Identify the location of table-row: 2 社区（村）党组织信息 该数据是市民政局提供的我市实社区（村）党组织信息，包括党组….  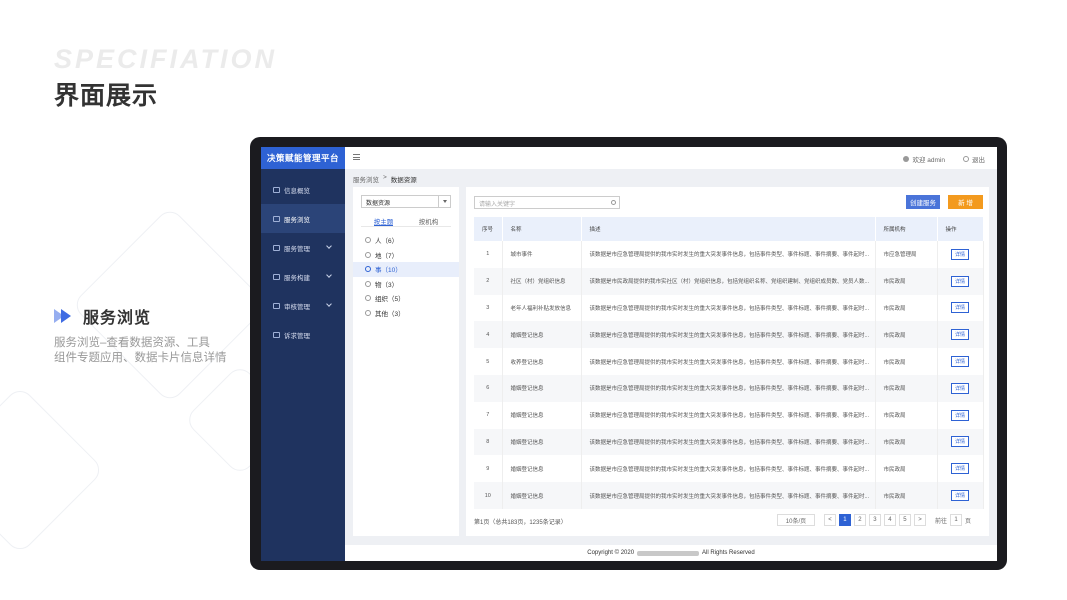
(729, 281).